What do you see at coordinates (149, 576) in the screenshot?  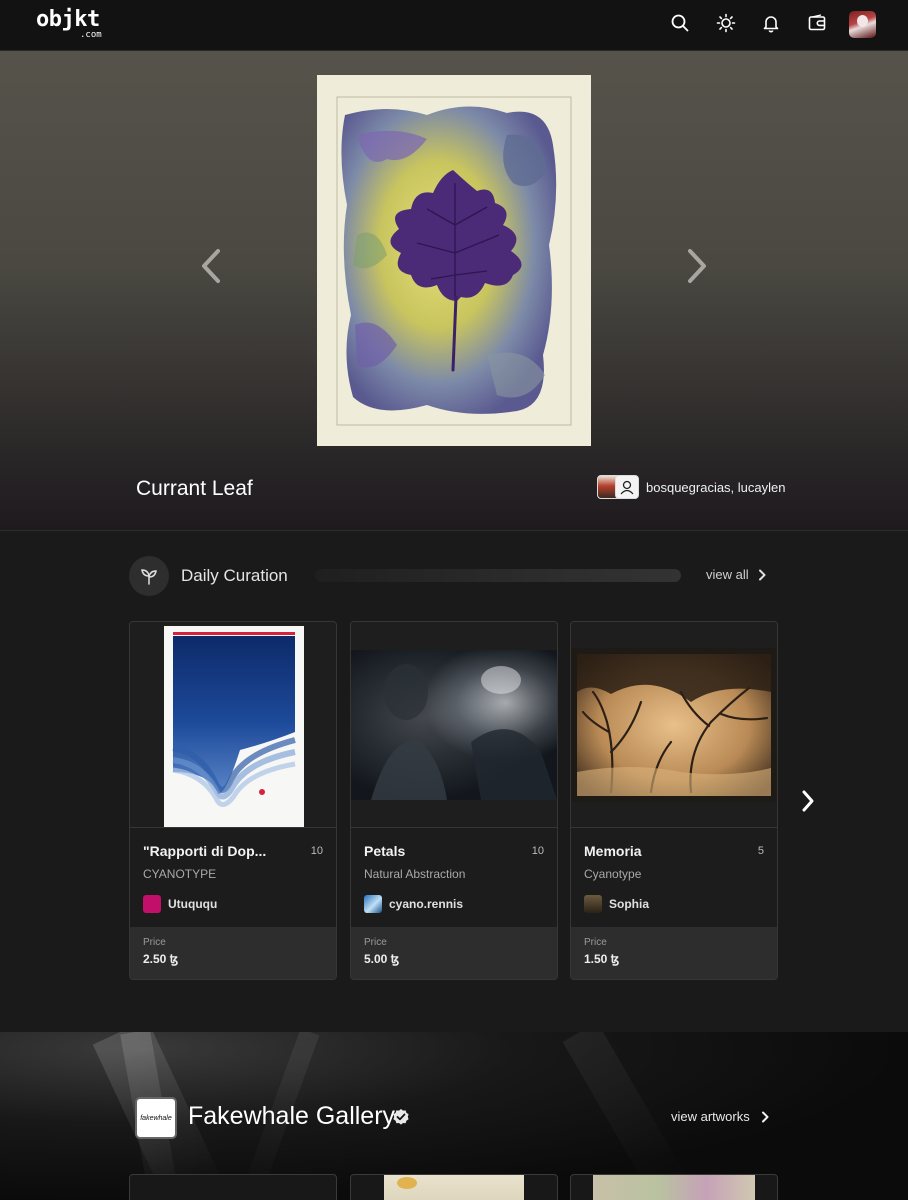 I see `sprout-icon` at bounding box center [149, 576].